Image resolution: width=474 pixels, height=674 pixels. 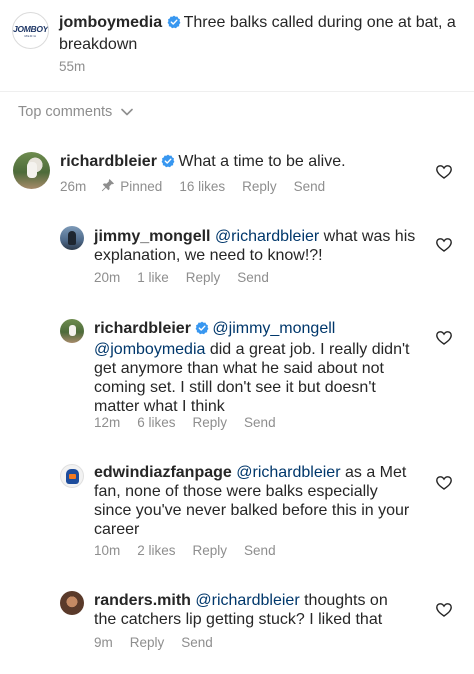 What do you see at coordinates (110, 22) in the screenshot?
I see `post-username: jomboymedia` at bounding box center [110, 22].